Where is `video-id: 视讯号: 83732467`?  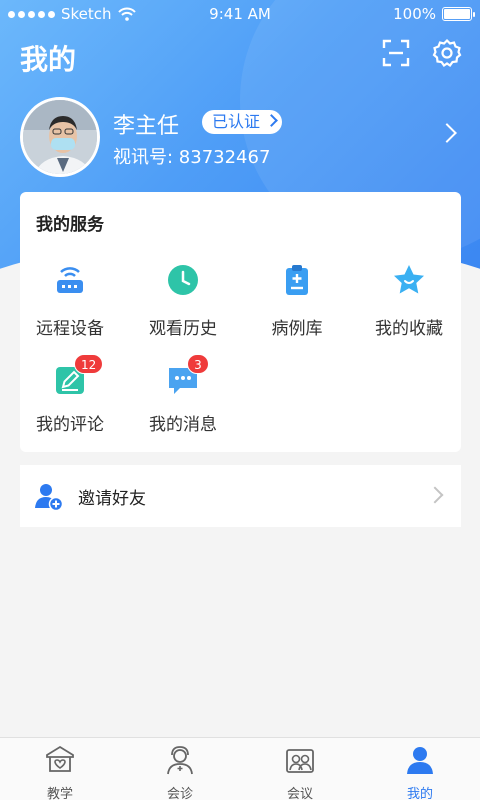
video-id: 视讯号: 83732467 is located at coordinates (192, 157).